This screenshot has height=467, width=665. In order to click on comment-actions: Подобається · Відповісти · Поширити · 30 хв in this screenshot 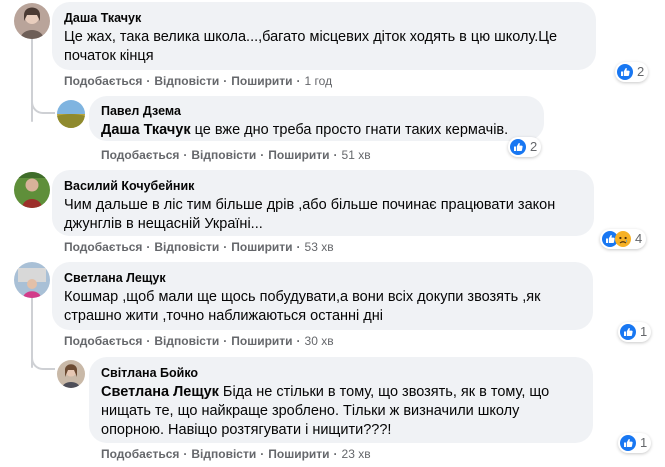, I will do `click(199, 341)`.